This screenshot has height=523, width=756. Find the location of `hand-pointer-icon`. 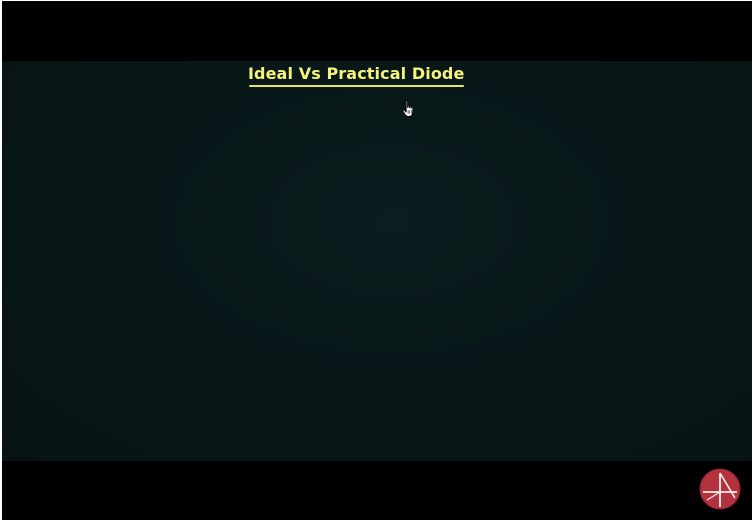

hand-pointer-icon is located at coordinates (408, 108).